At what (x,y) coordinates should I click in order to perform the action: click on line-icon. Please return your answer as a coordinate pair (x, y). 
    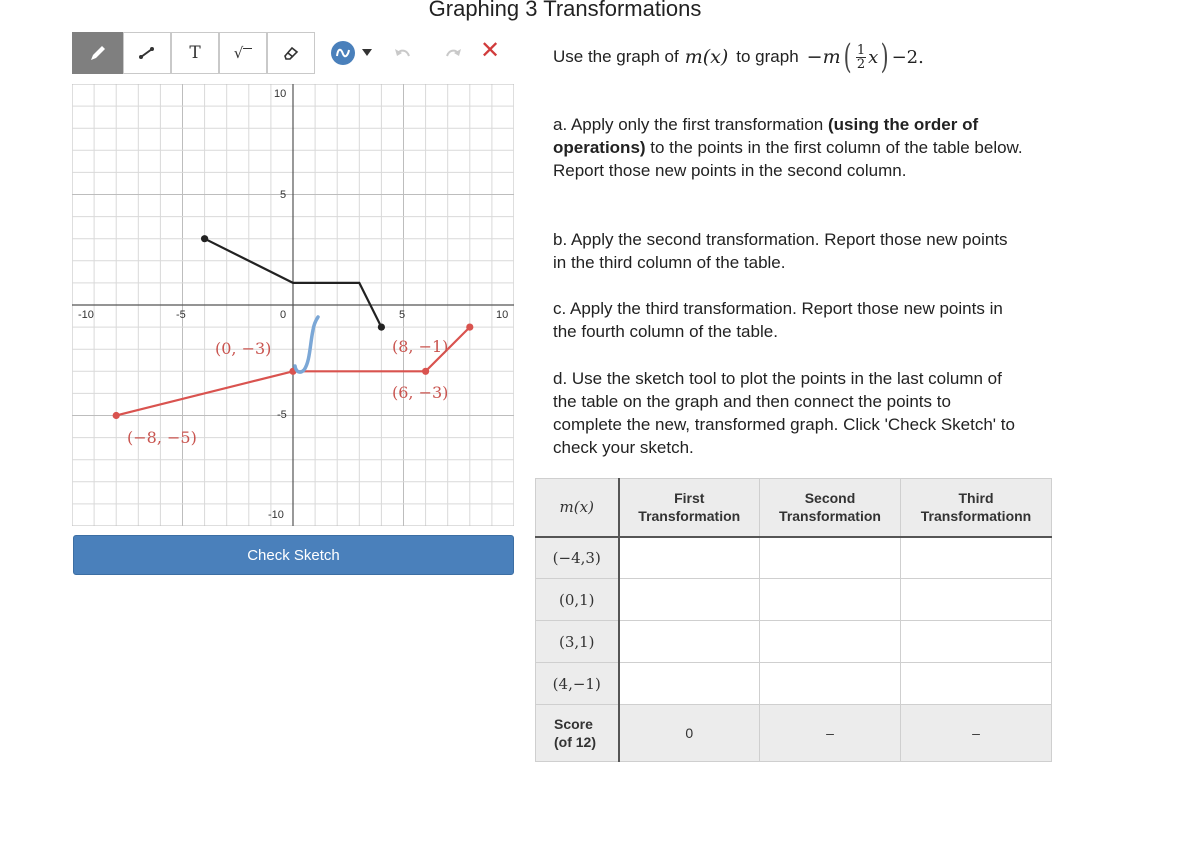
    Looking at the image, I should click on (146, 53).